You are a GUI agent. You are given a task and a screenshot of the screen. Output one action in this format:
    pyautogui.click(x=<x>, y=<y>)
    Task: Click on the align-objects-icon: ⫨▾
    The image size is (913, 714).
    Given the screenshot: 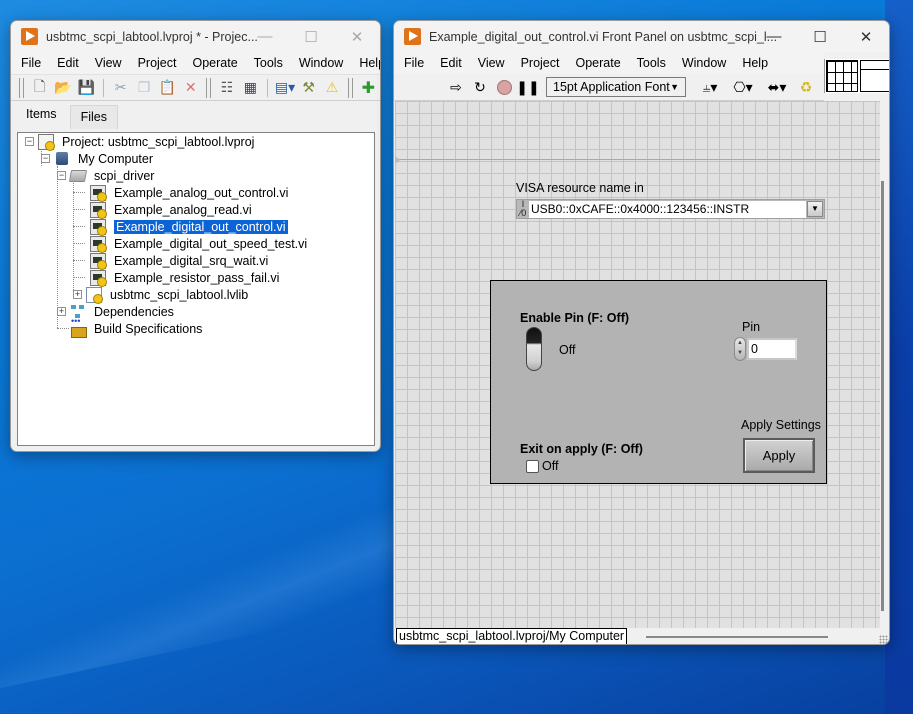 What is the action you would take?
    pyautogui.click(x=710, y=87)
    